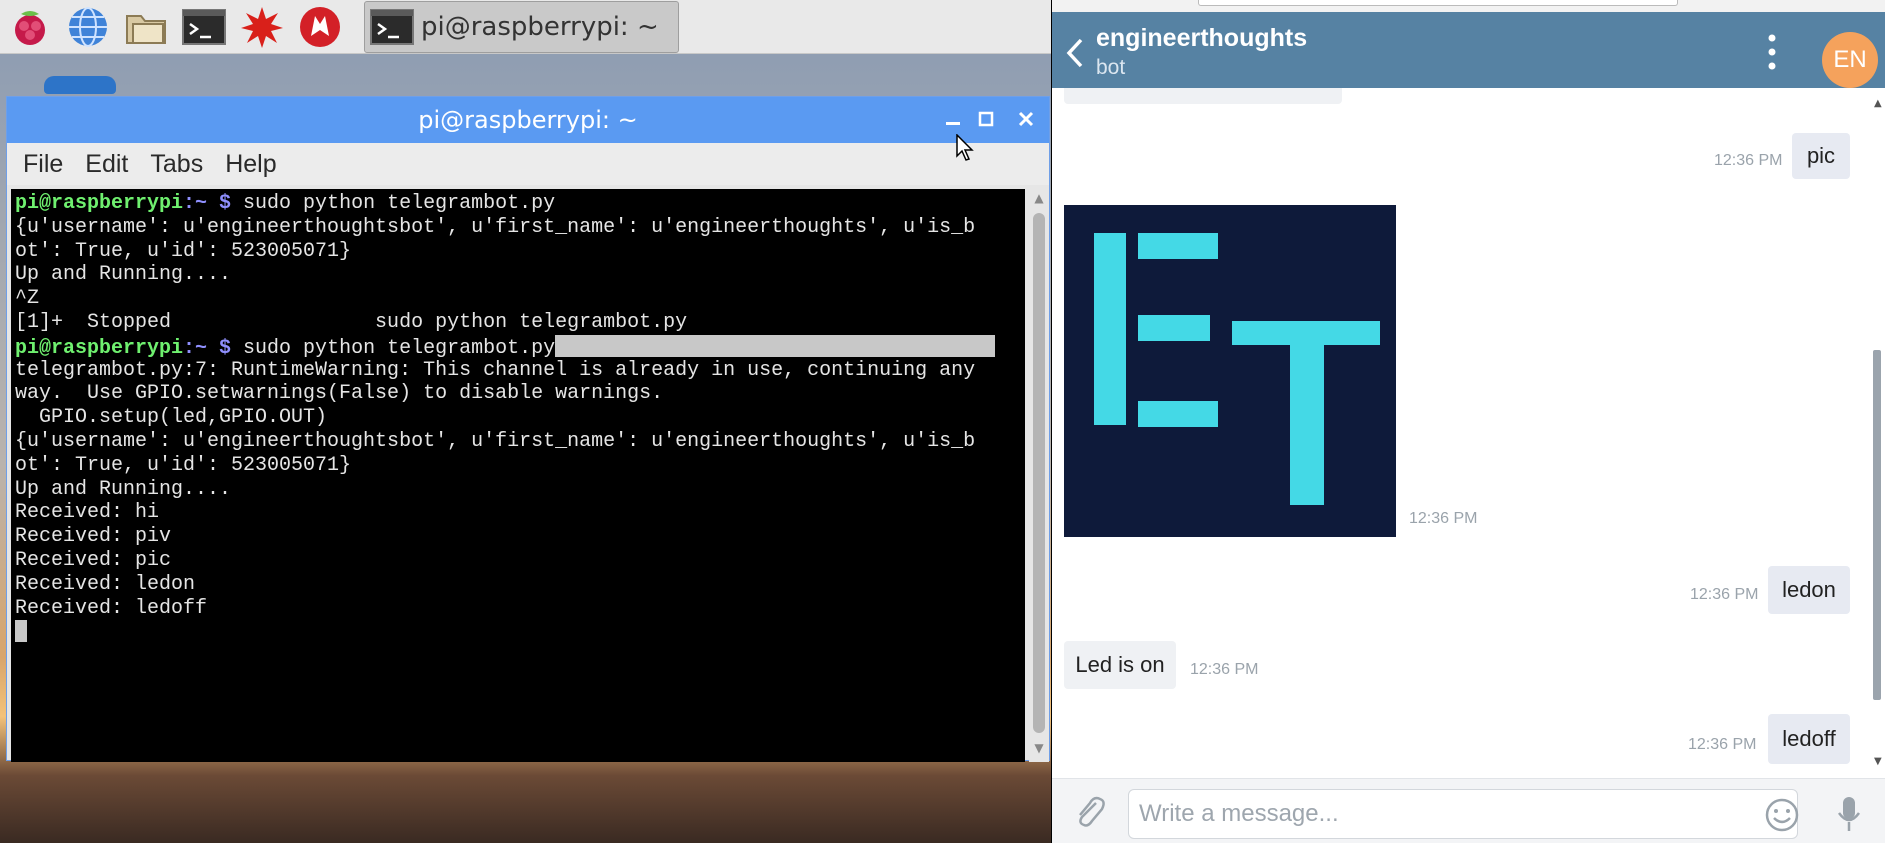 This screenshot has height=843, width=1885. I want to click on message-text: pic, so click(1821, 155).